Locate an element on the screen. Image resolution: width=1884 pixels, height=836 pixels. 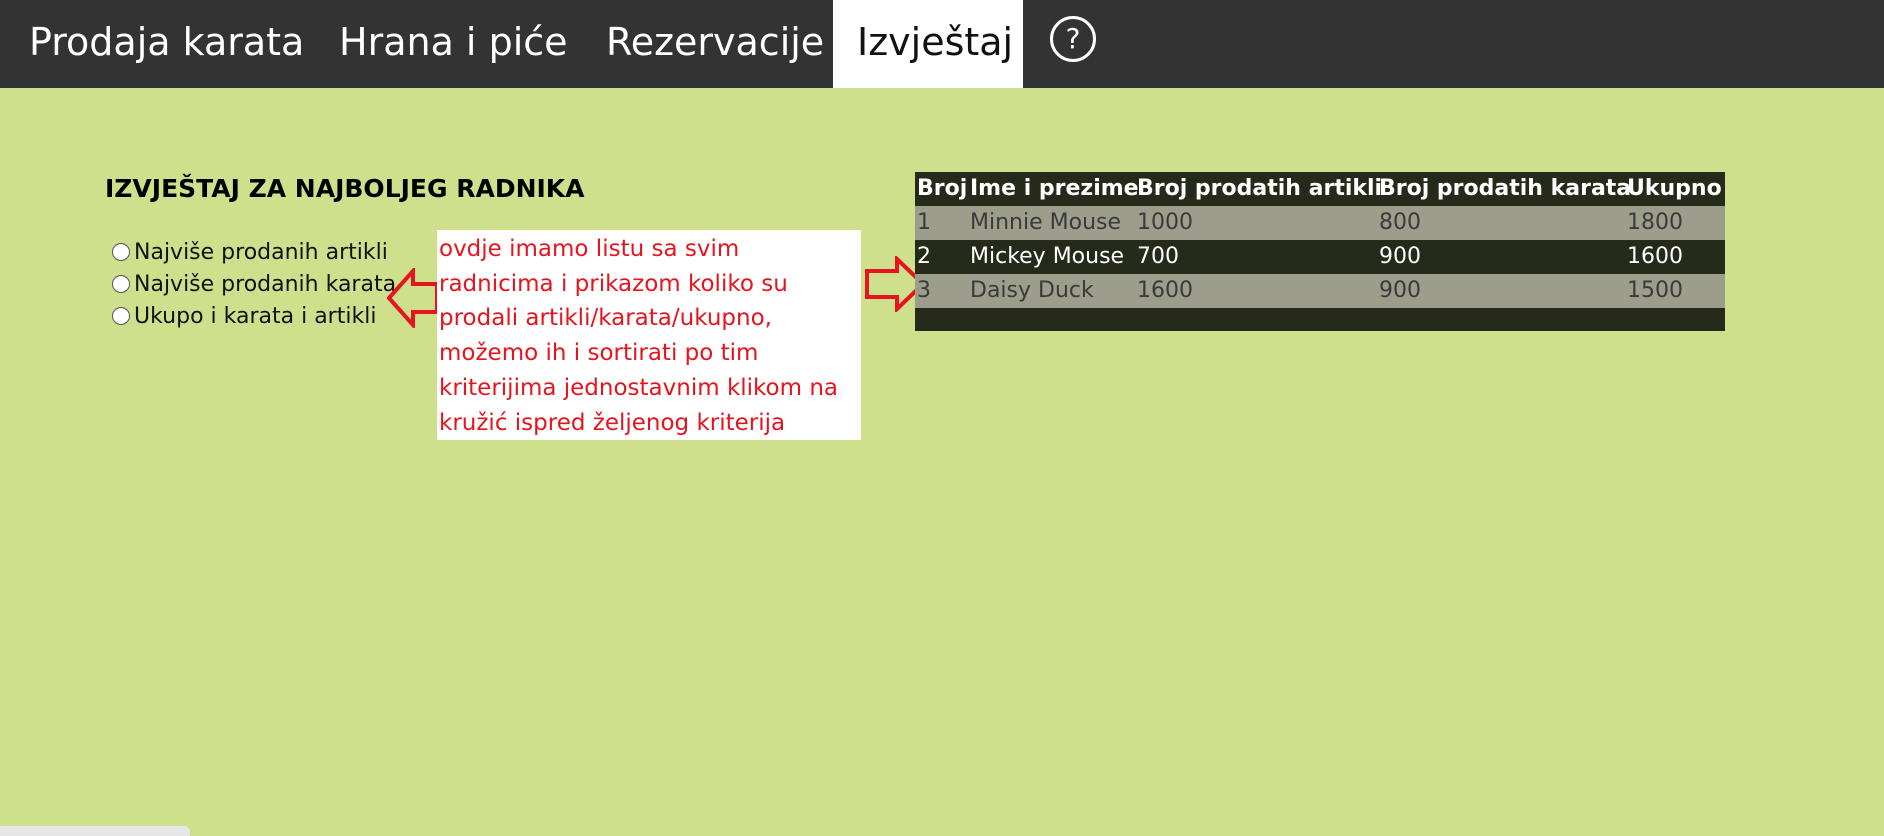
cell-articles: 1600 is located at coordinates (1165, 290).